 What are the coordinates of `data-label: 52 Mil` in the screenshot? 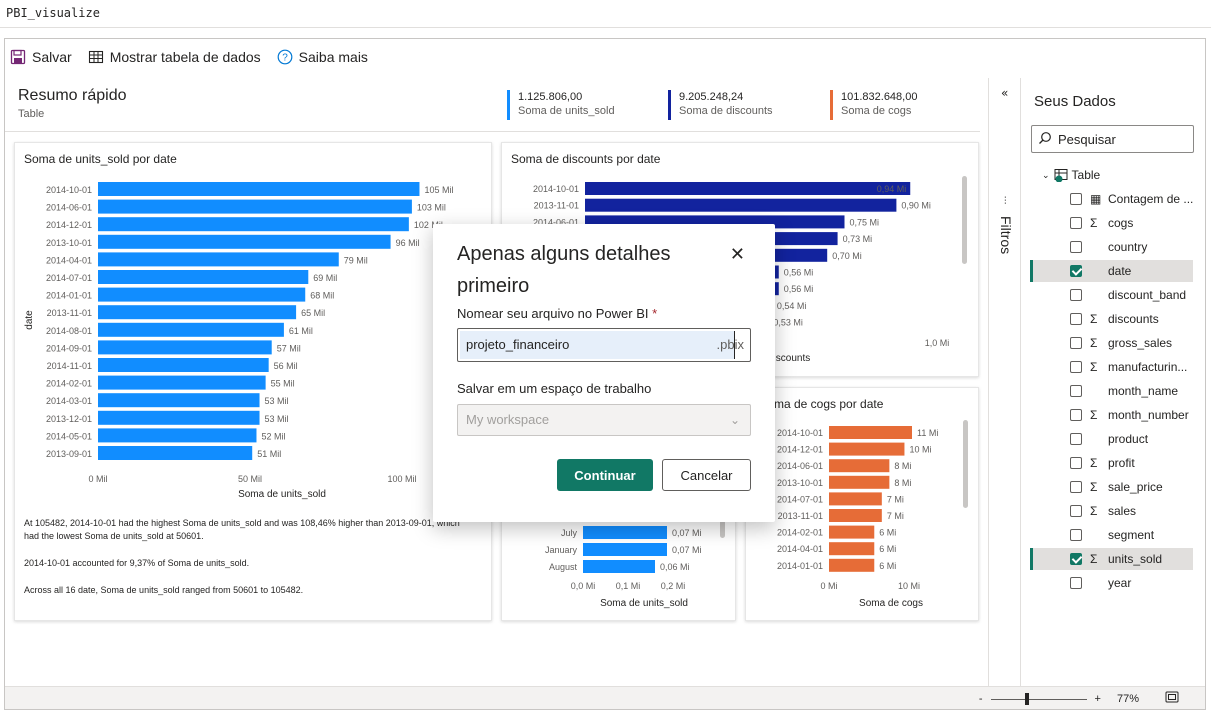 It's located at (273, 436).